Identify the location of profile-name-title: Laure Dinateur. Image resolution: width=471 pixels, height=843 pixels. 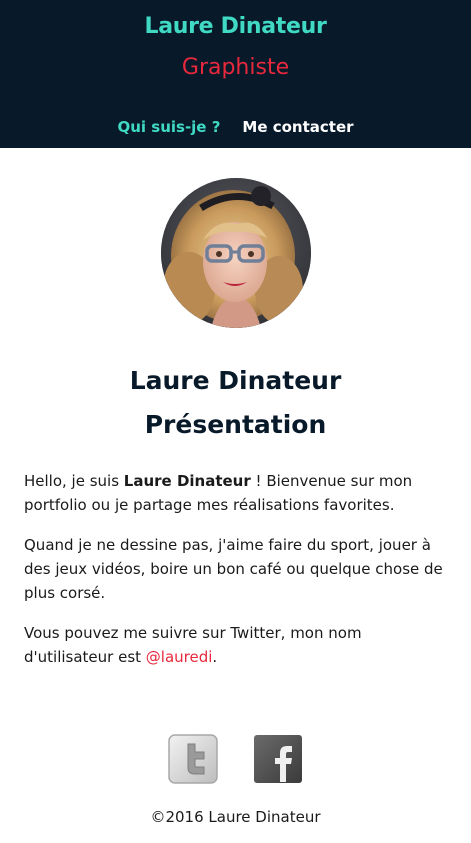
(235, 380).